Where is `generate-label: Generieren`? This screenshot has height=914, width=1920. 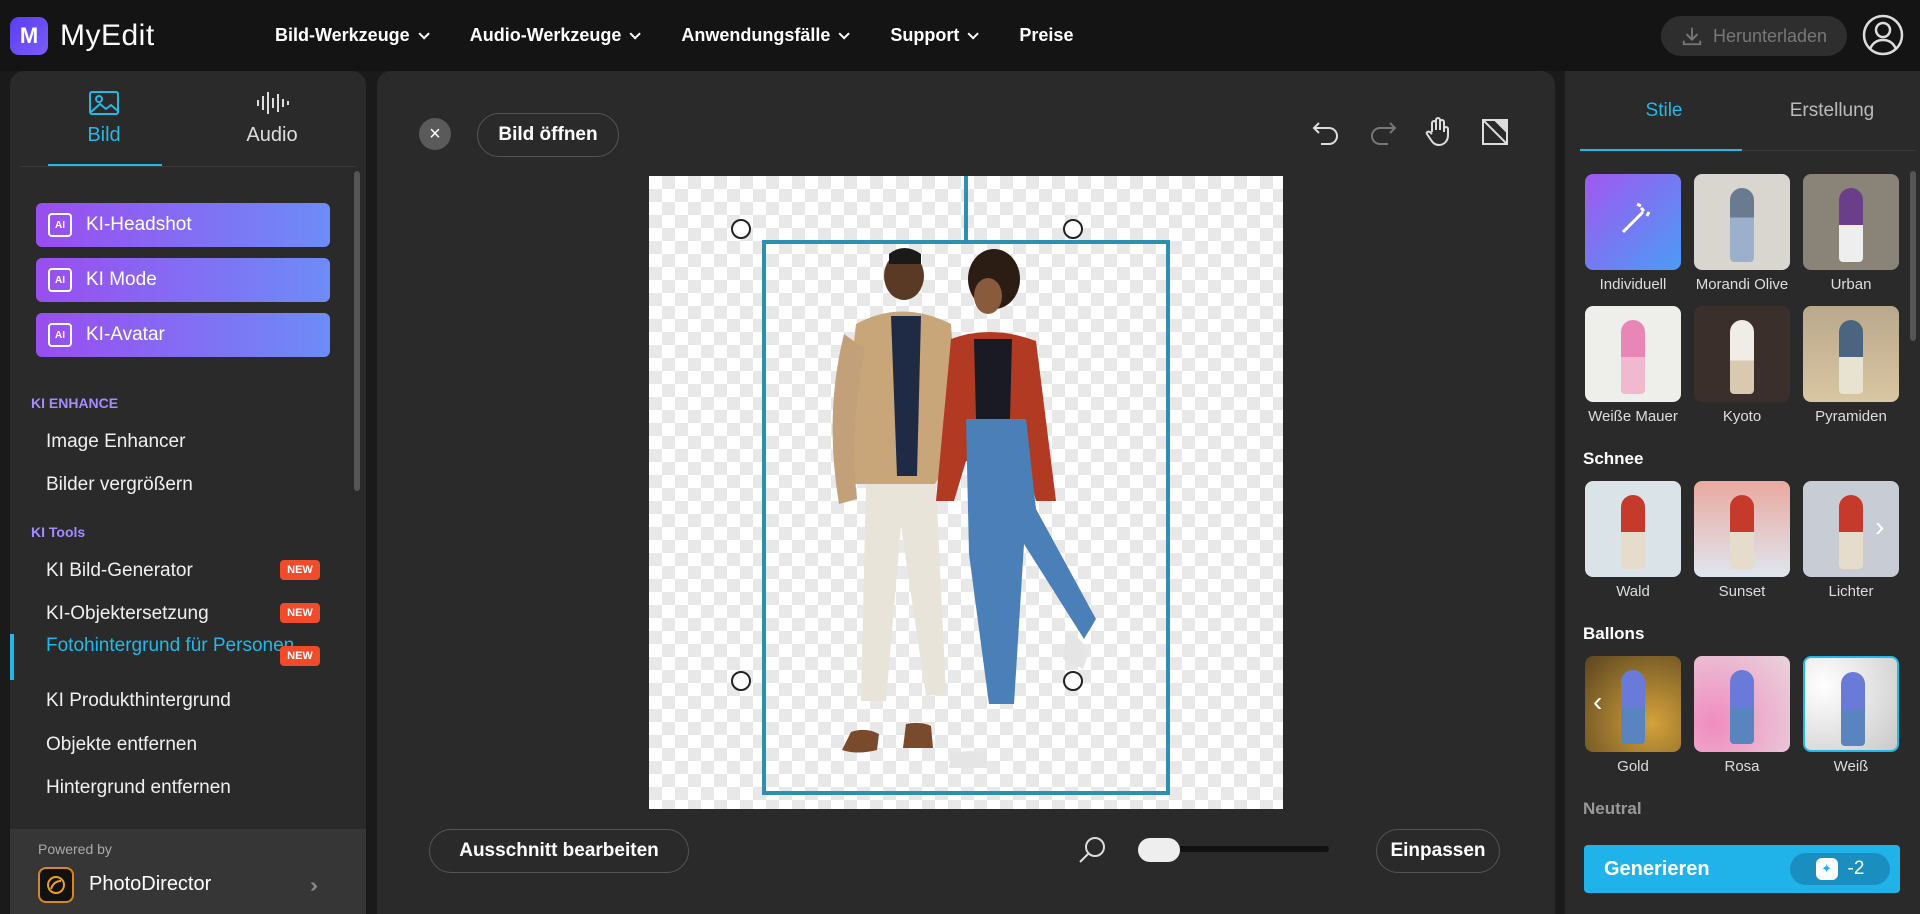 generate-label: Generieren is located at coordinates (1657, 868).